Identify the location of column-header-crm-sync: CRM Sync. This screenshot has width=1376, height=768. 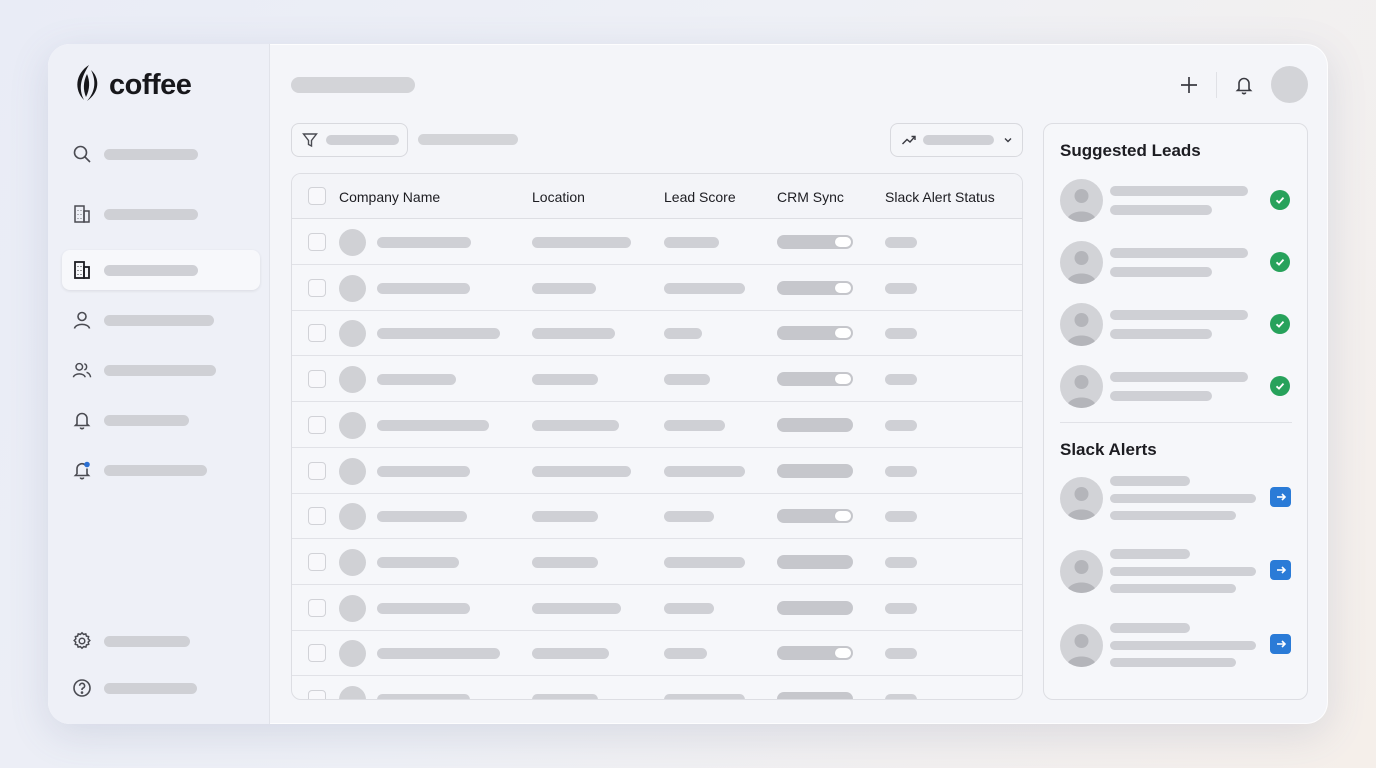
(810, 197).